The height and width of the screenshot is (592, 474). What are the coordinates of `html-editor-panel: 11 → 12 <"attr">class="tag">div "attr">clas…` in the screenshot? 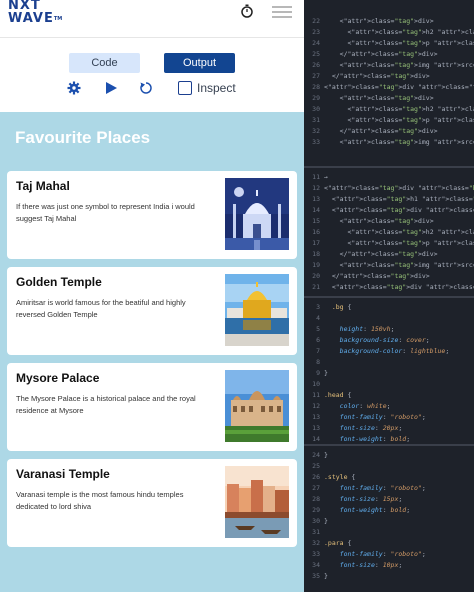 It's located at (389, 233).